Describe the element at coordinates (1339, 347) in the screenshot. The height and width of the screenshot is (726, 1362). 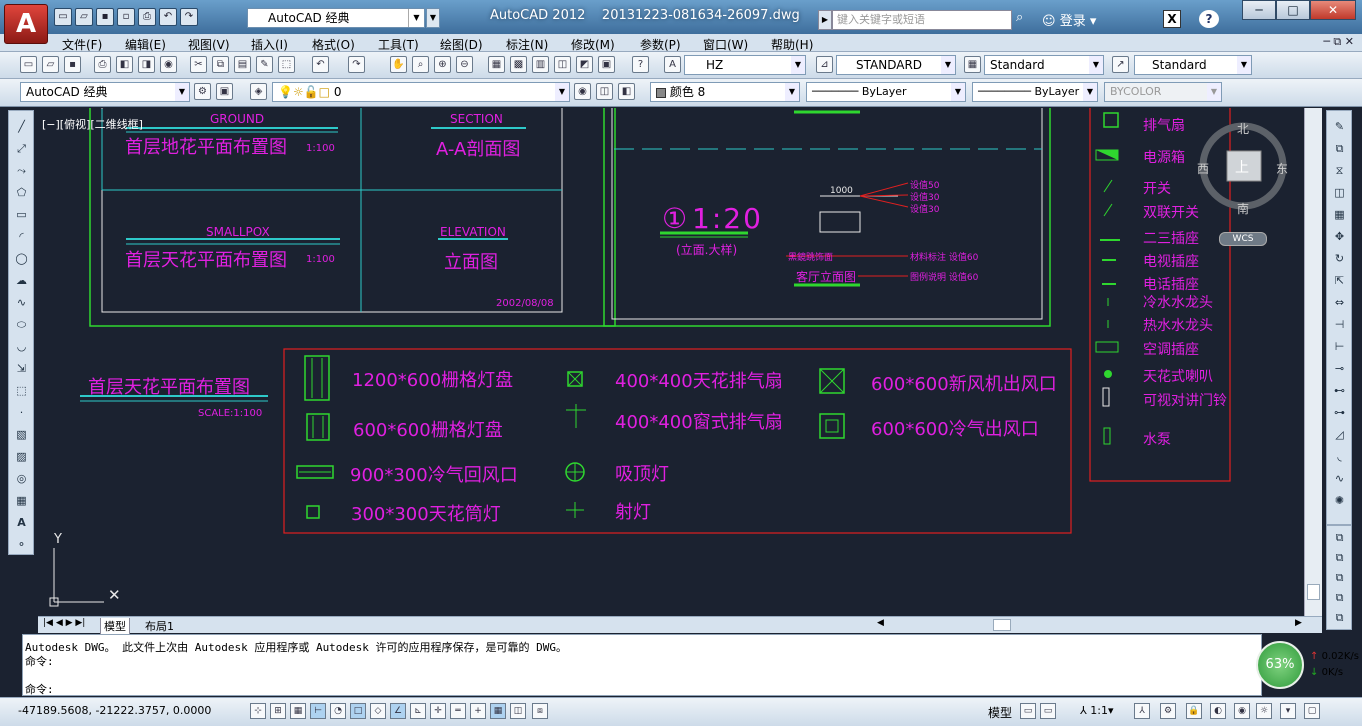
I see `extend-icon: ⊢` at that location.